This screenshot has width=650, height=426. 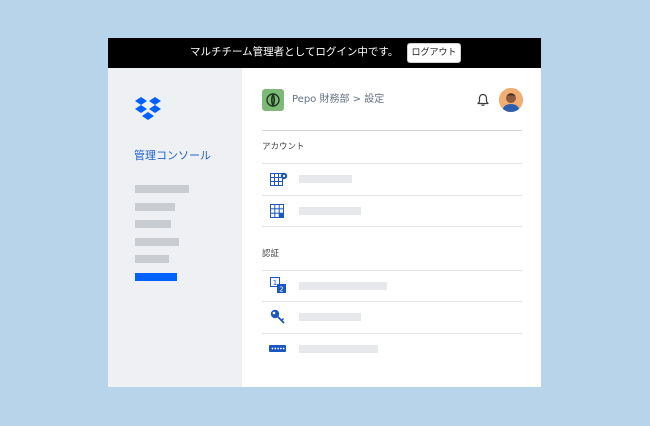 What do you see at coordinates (275, 283) in the screenshot?
I see `svg-text: 1` at bounding box center [275, 283].